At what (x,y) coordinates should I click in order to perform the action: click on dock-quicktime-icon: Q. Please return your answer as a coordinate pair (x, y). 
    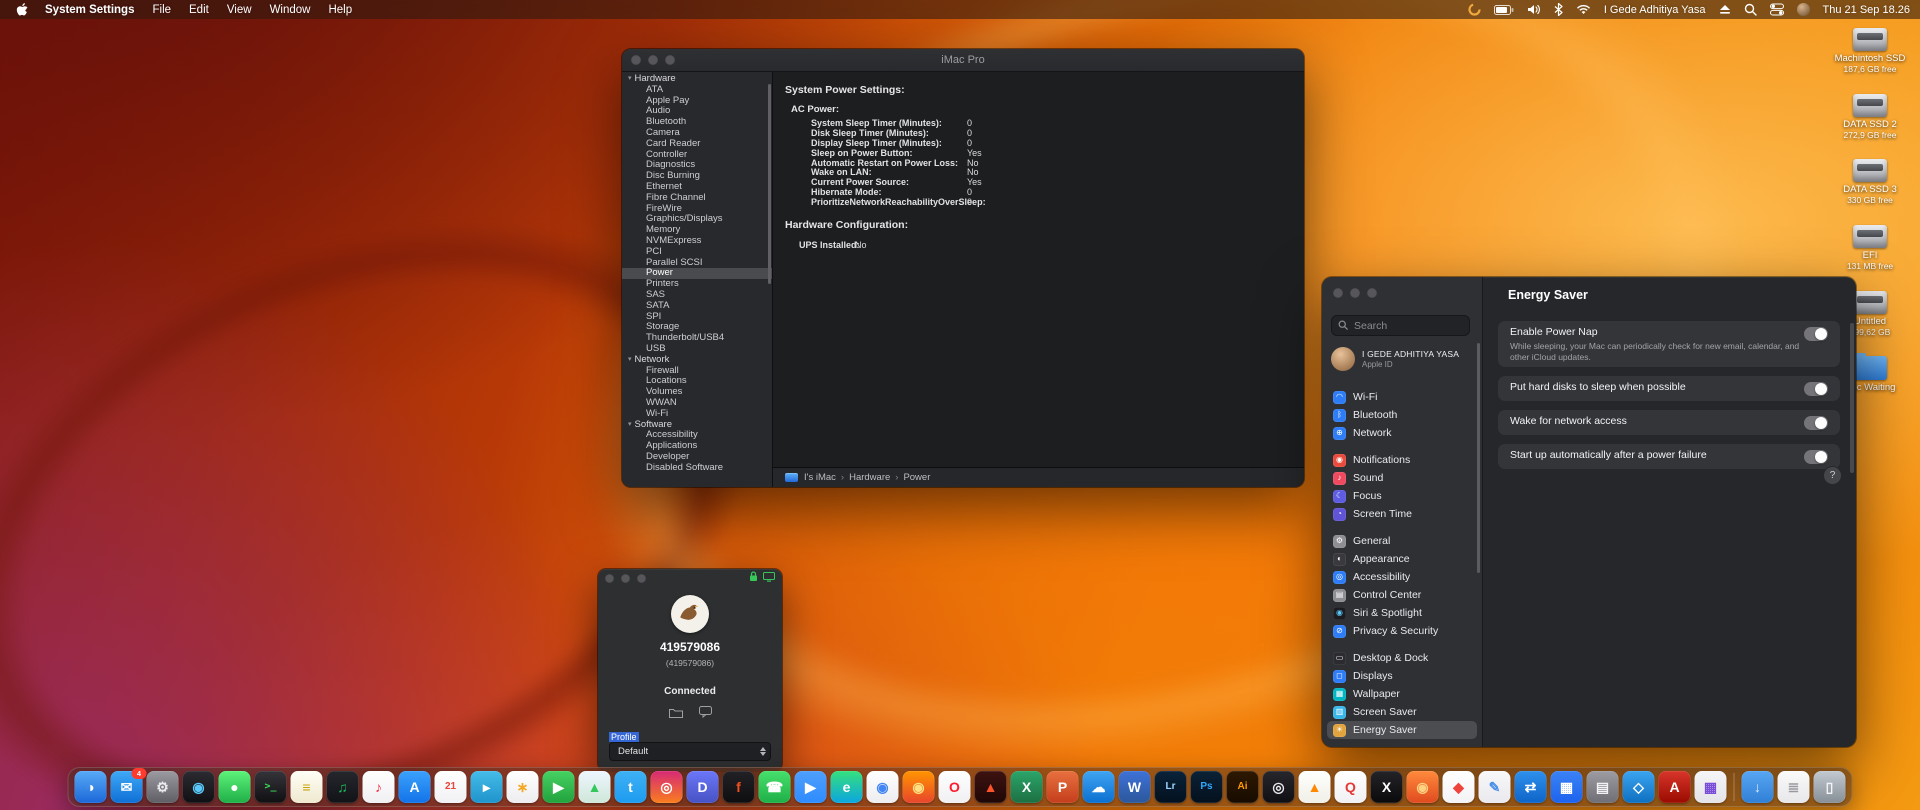
    Looking at the image, I should click on (1350, 787).